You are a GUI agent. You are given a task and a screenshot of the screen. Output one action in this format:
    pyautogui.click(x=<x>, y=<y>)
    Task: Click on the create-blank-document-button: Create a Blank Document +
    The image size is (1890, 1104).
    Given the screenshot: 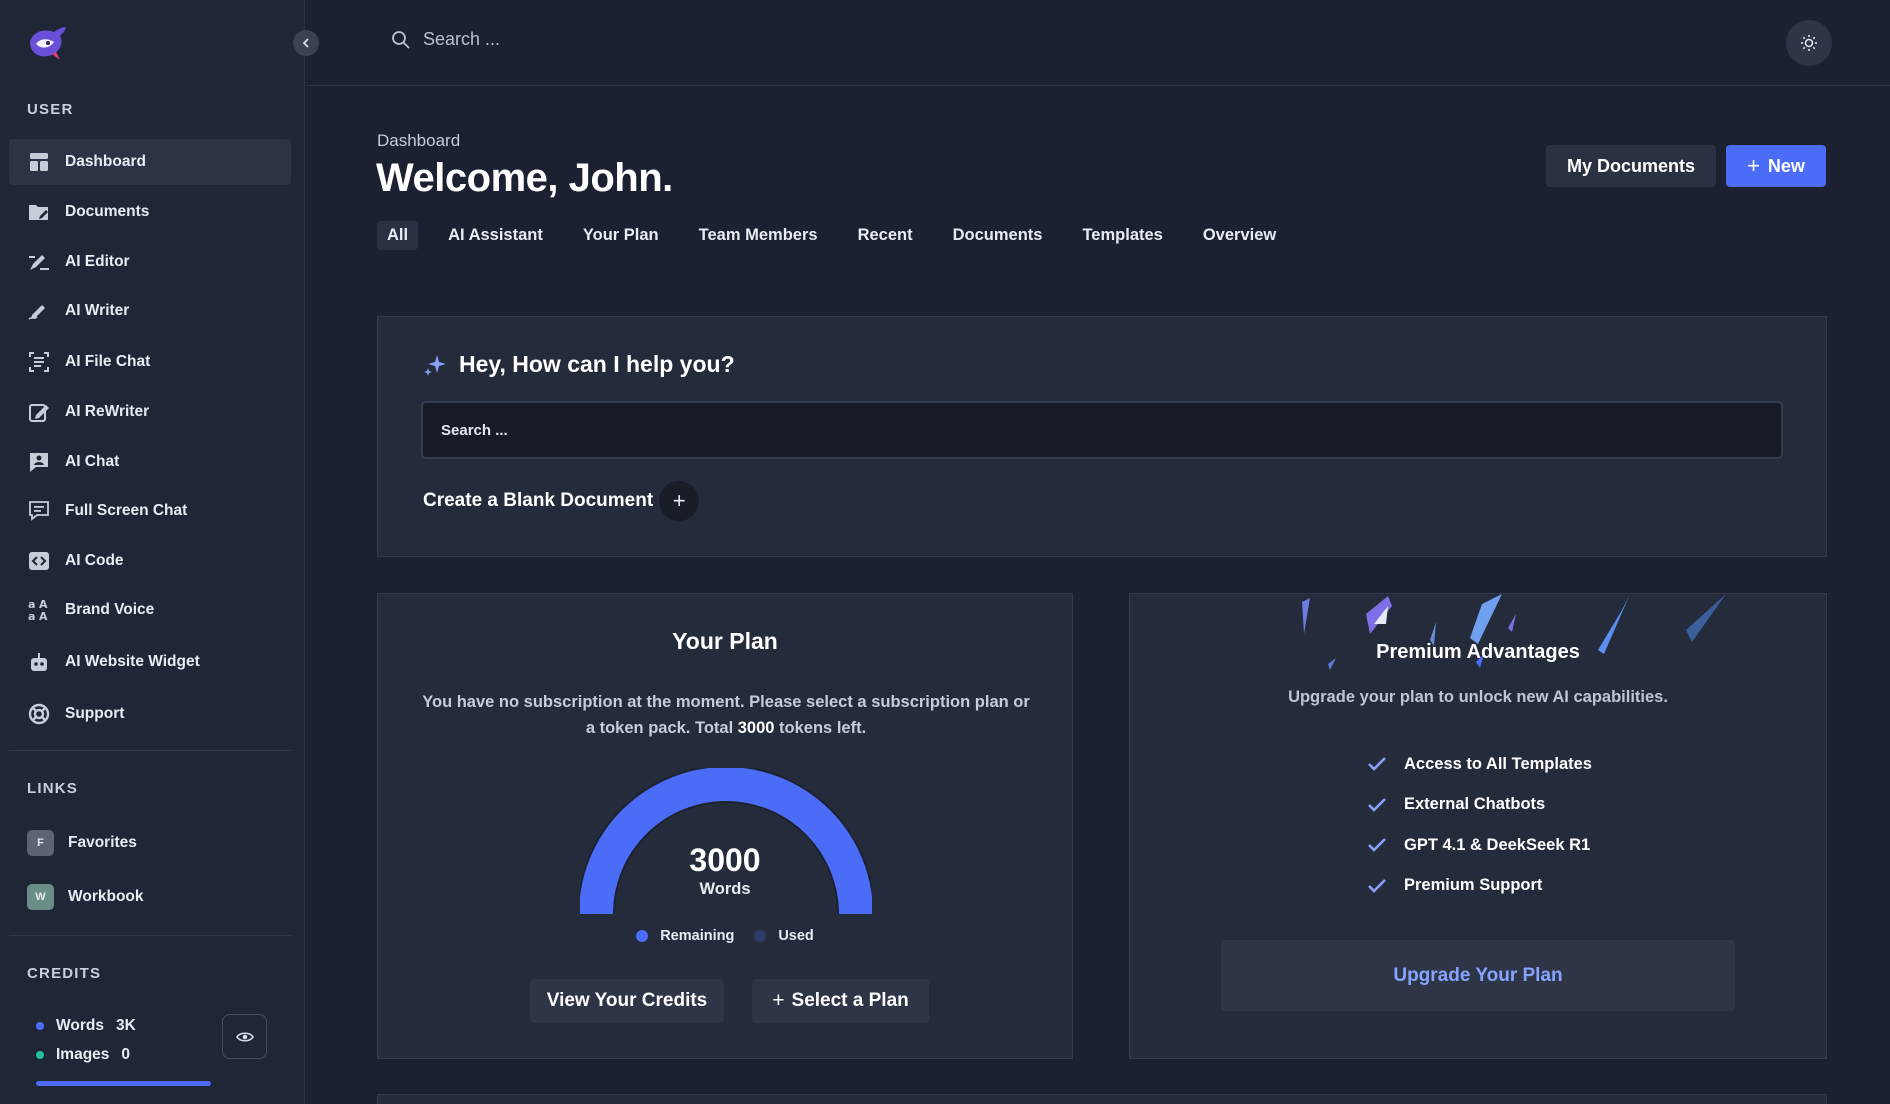 What is the action you would take?
    pyautogui.click(x=561, y=501)
    